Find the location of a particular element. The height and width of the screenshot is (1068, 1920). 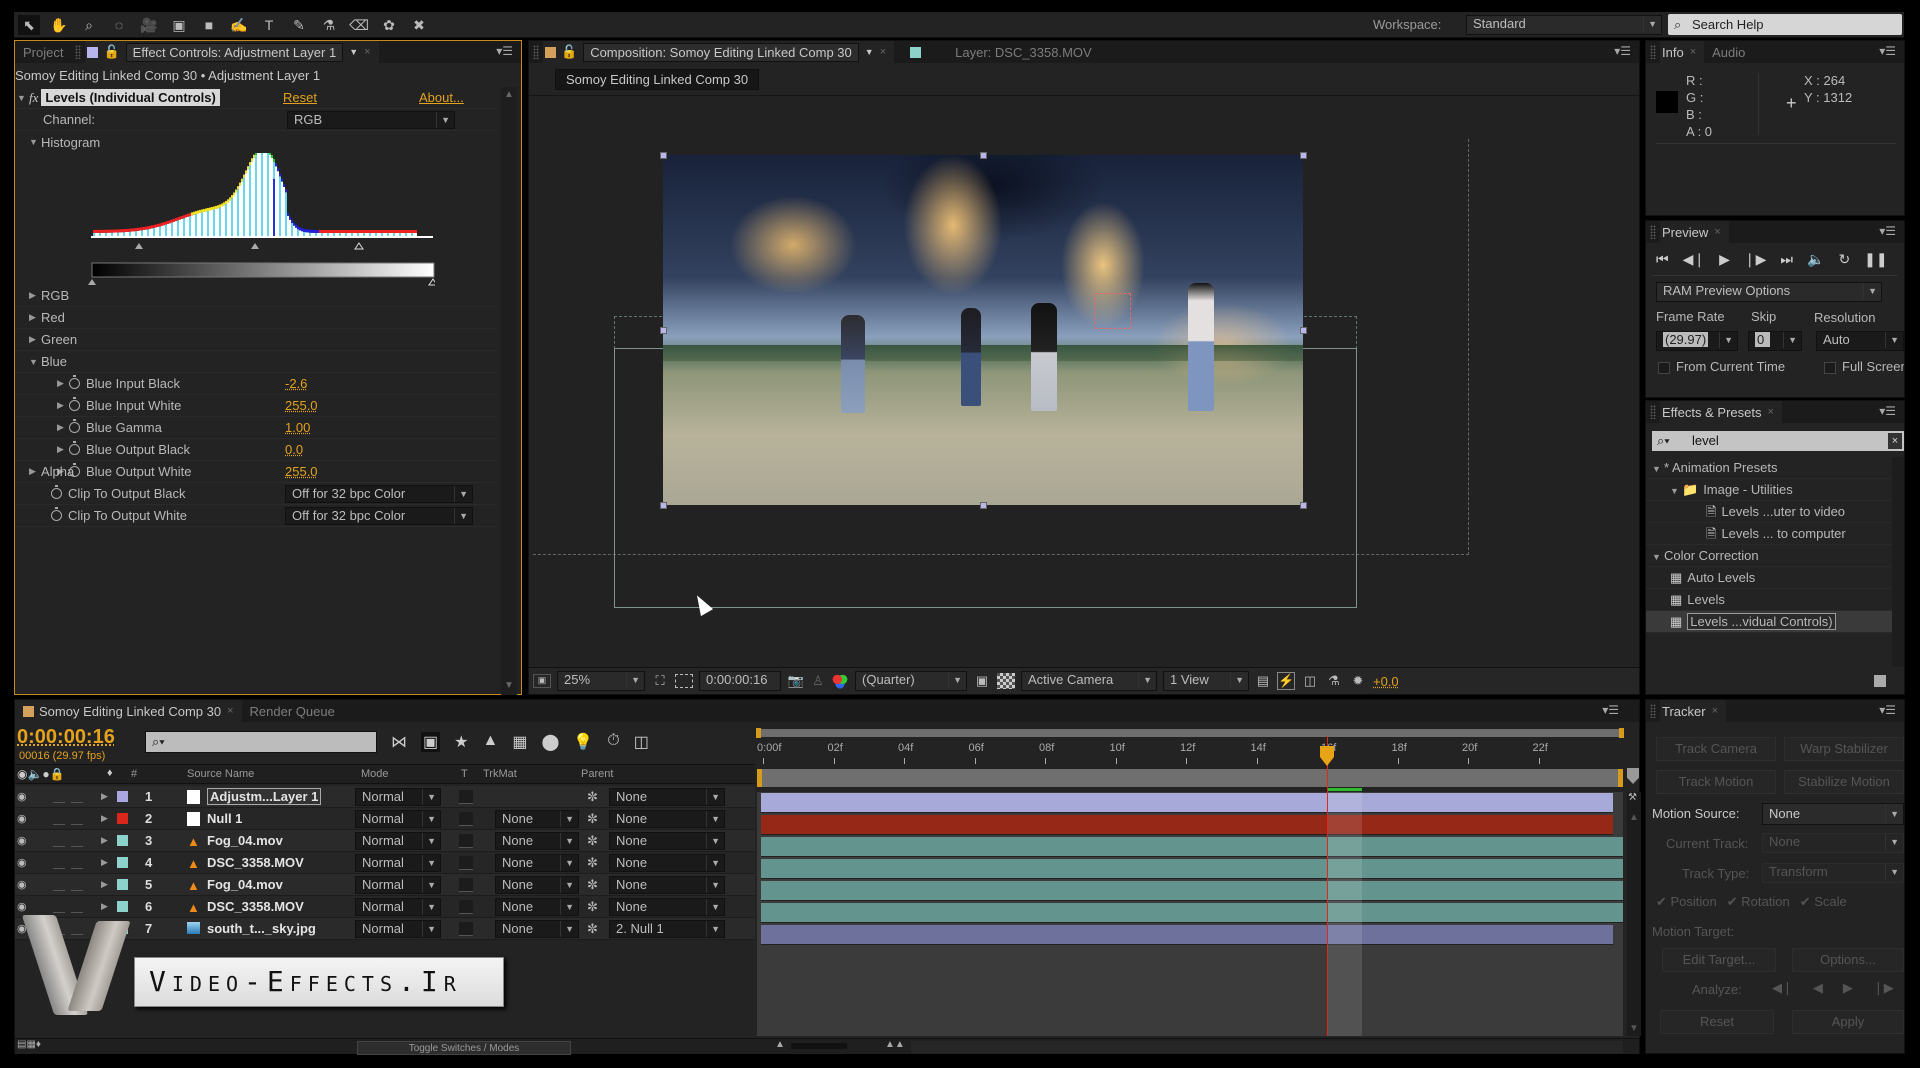

layer-row: ◉ ▶ 3 ▲ Fog_04.mov Normal ▼ None ▼ ✼ None ▼ is located at coordinates (385, 841).